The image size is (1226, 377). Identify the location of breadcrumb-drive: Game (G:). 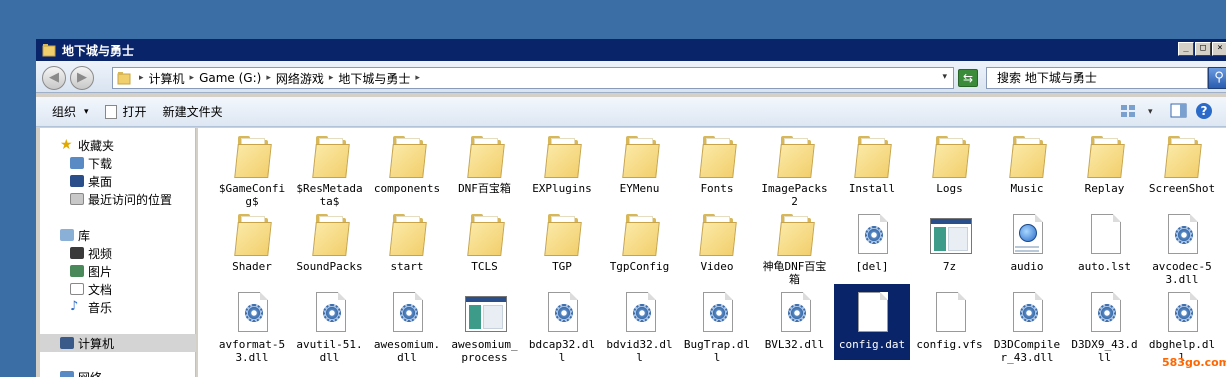
(230, 78).